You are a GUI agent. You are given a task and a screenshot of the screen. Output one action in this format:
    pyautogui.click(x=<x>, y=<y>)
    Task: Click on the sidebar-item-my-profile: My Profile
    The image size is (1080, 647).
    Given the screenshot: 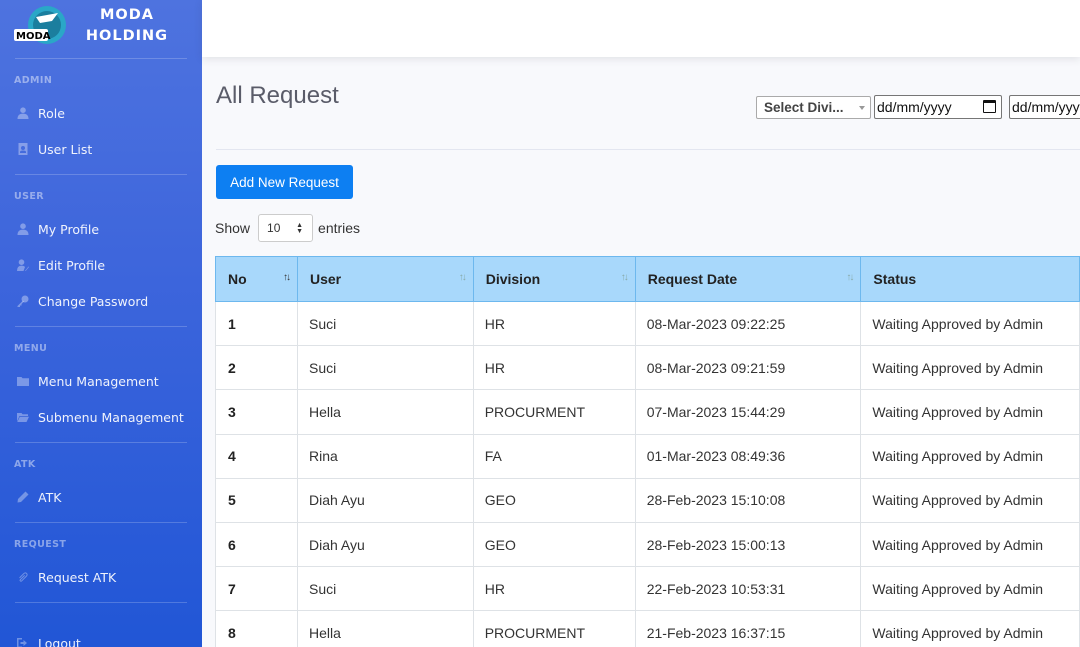 What is the action you would take?
    pyautogui.click(x=101, y=229)
    